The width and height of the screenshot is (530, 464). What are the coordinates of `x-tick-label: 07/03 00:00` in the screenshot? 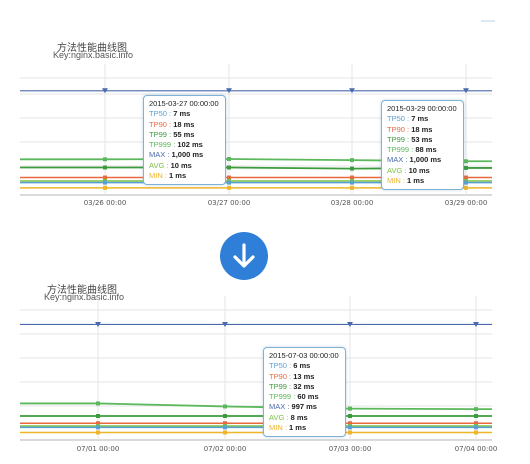 It's located at (350, 449).